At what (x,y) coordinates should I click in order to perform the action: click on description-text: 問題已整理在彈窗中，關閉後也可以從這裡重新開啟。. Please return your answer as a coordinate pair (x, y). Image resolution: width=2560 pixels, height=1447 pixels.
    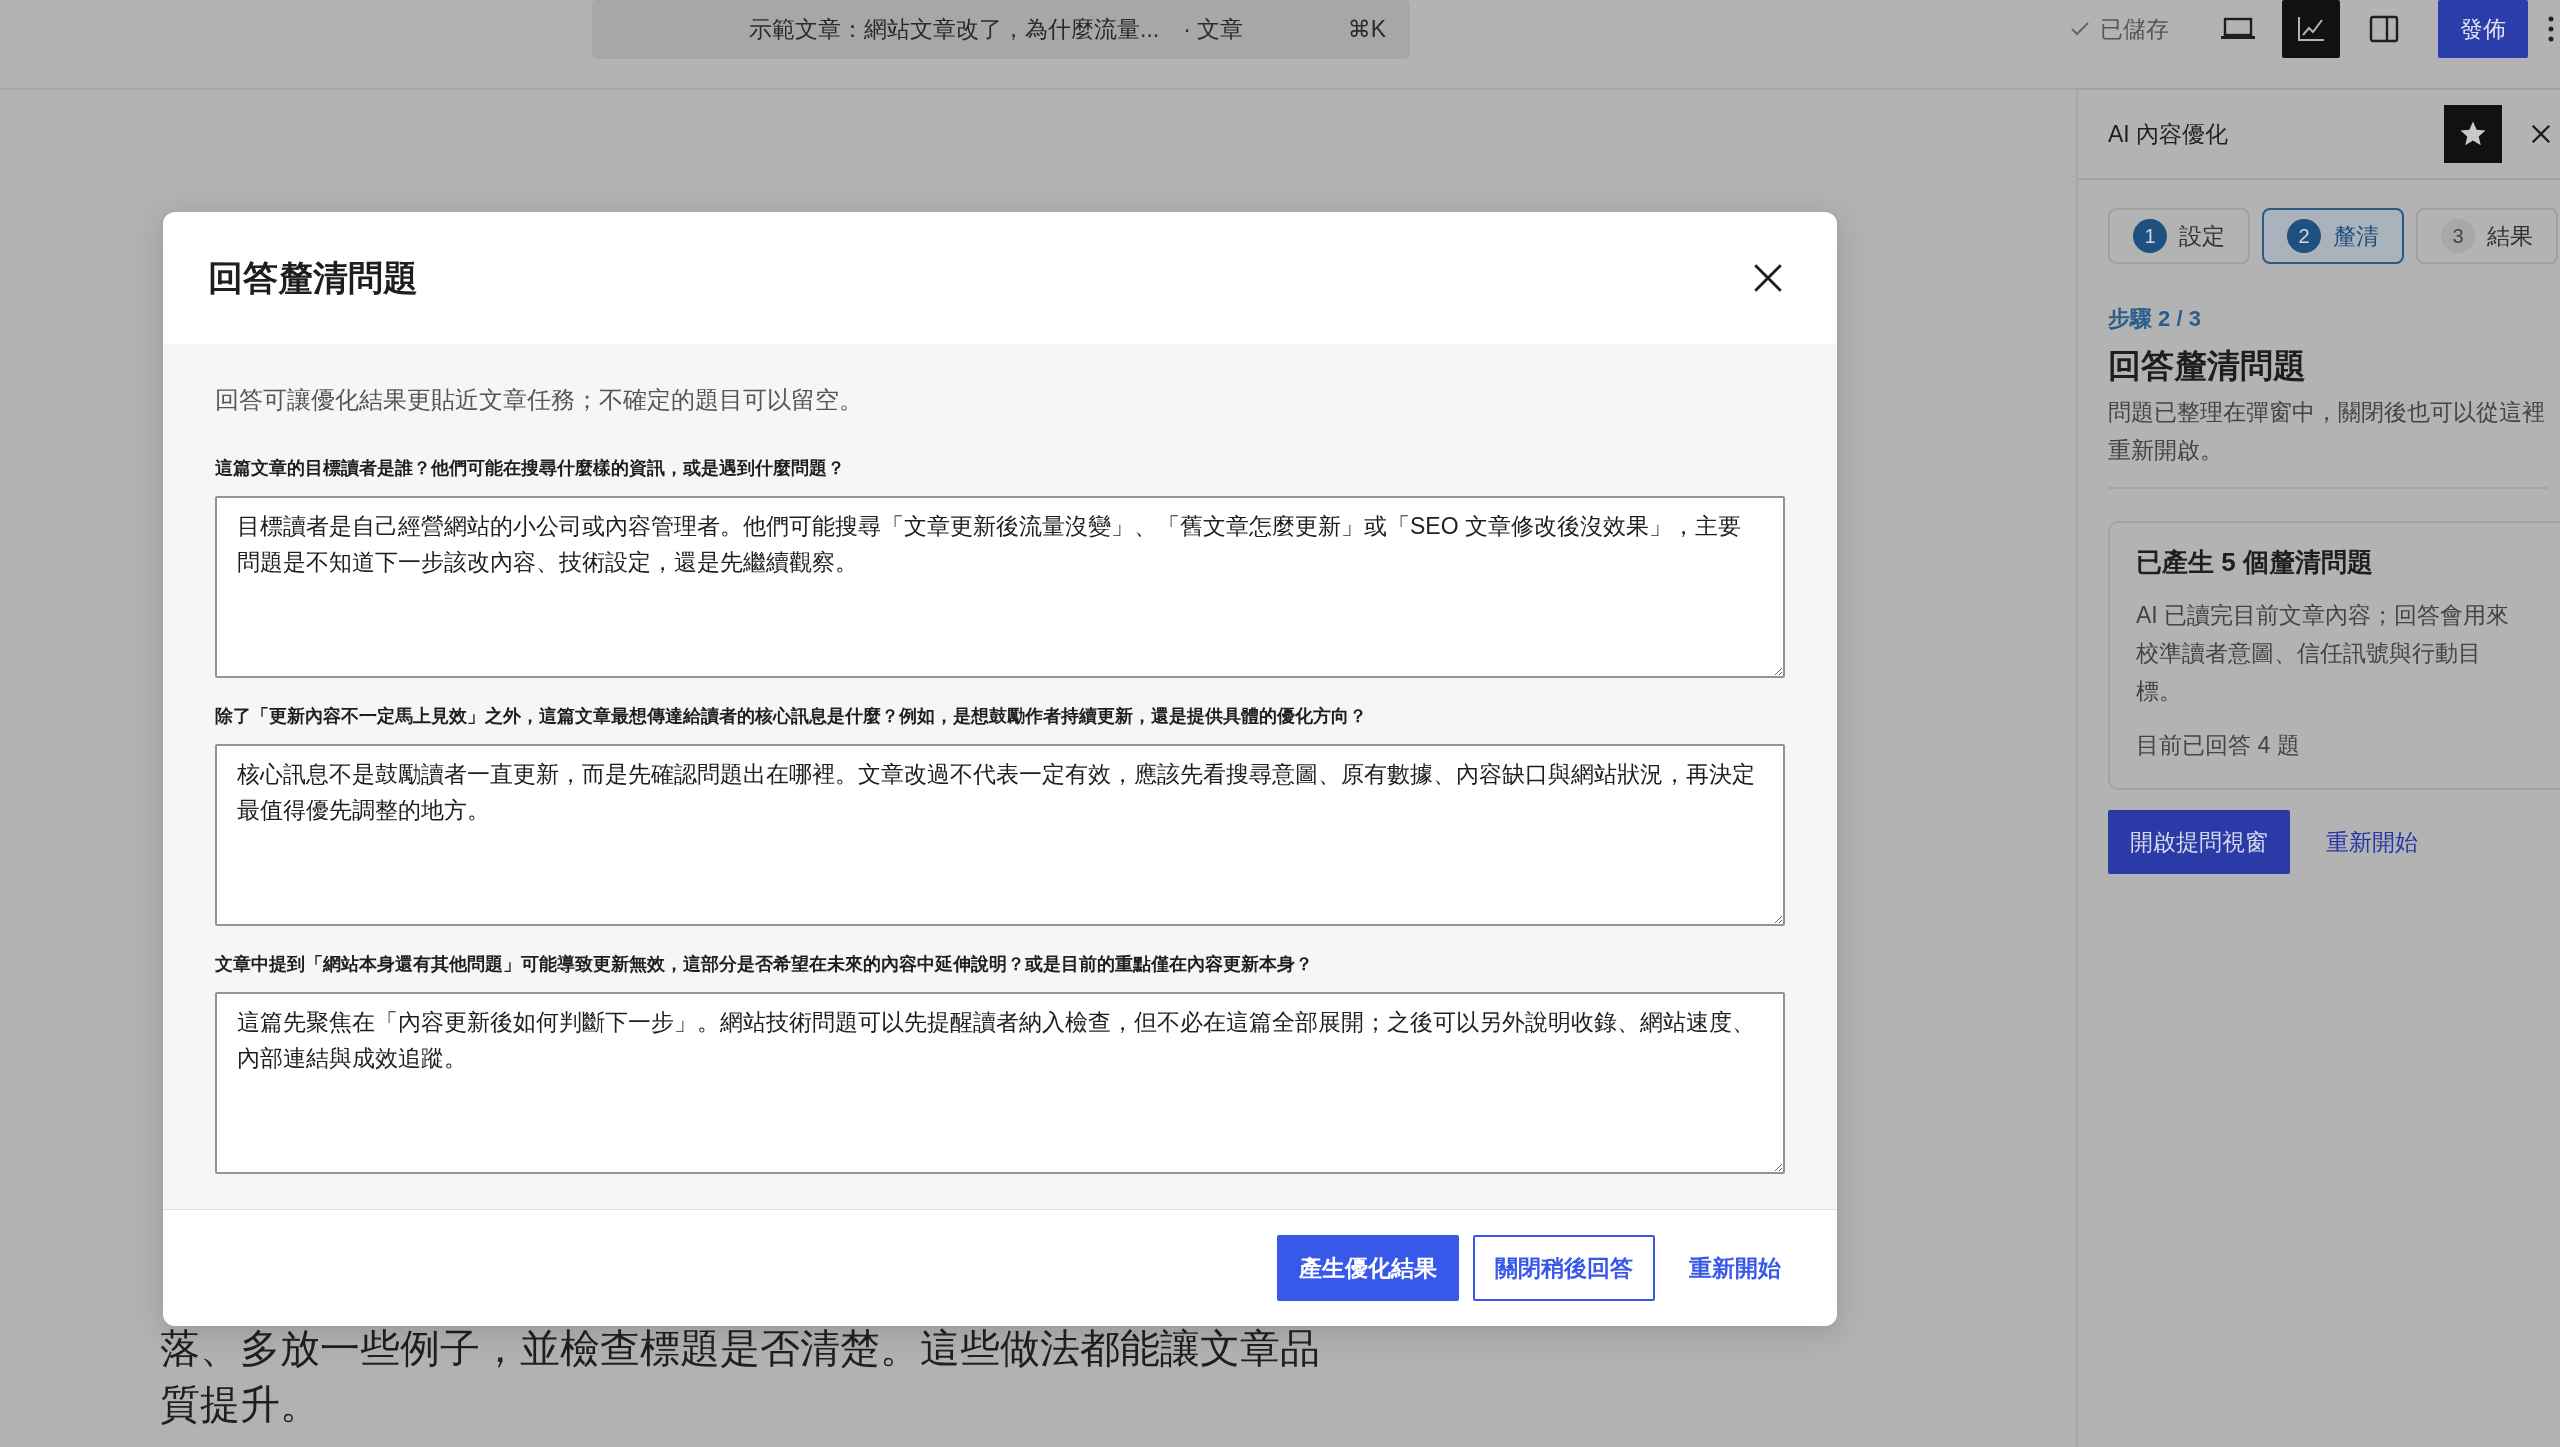
    Looking at the image, I should click on (2328, 441).